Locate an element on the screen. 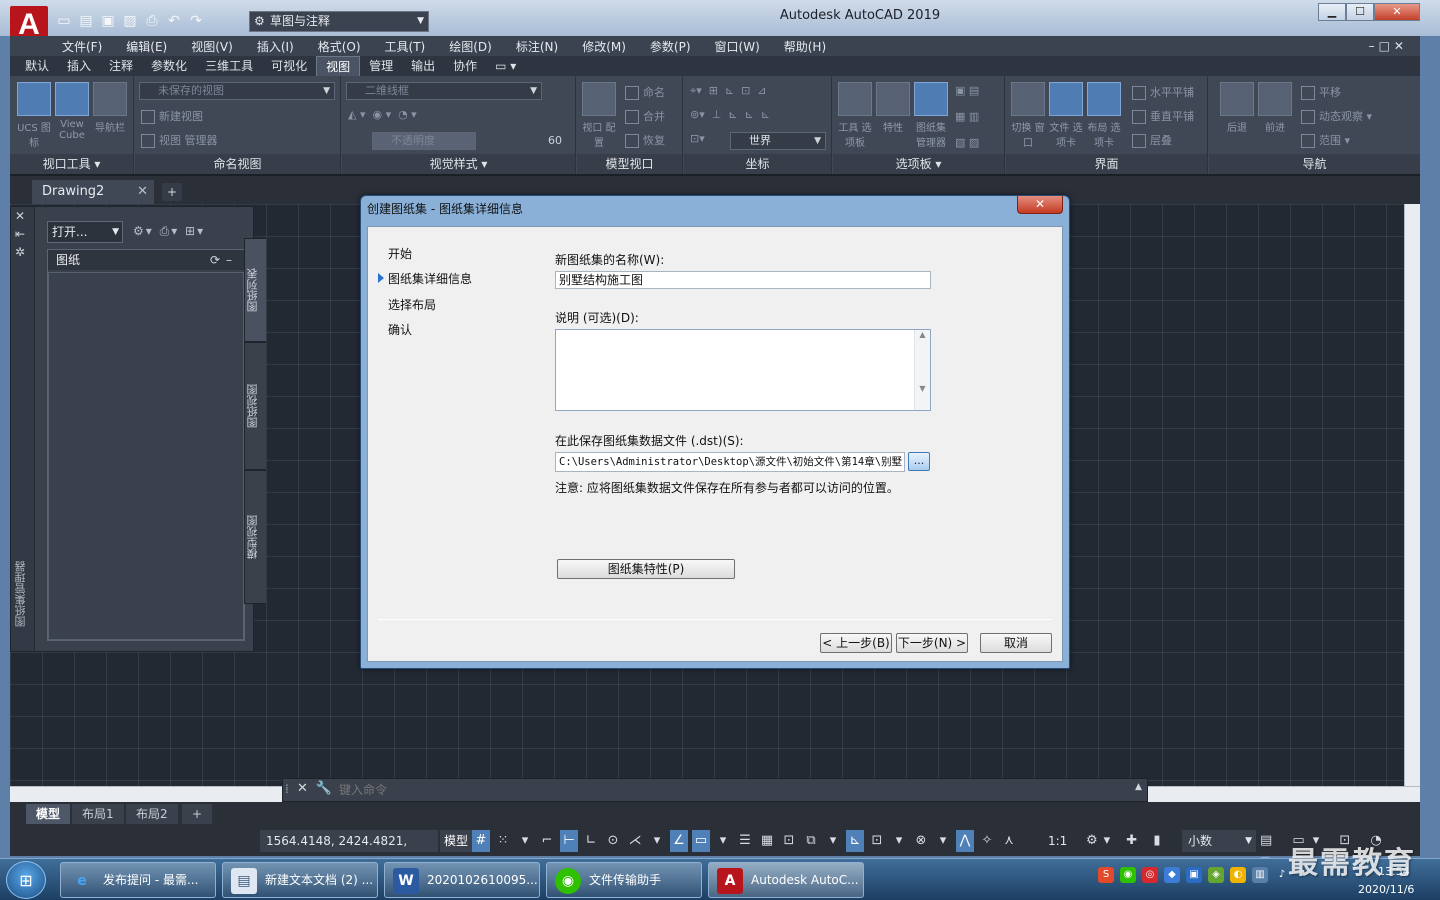 The width and height of the screenshot is (1440, 900). workspace-switcher: ⚙ 草图与注释 ▼ is located at coordinates (339, 21).